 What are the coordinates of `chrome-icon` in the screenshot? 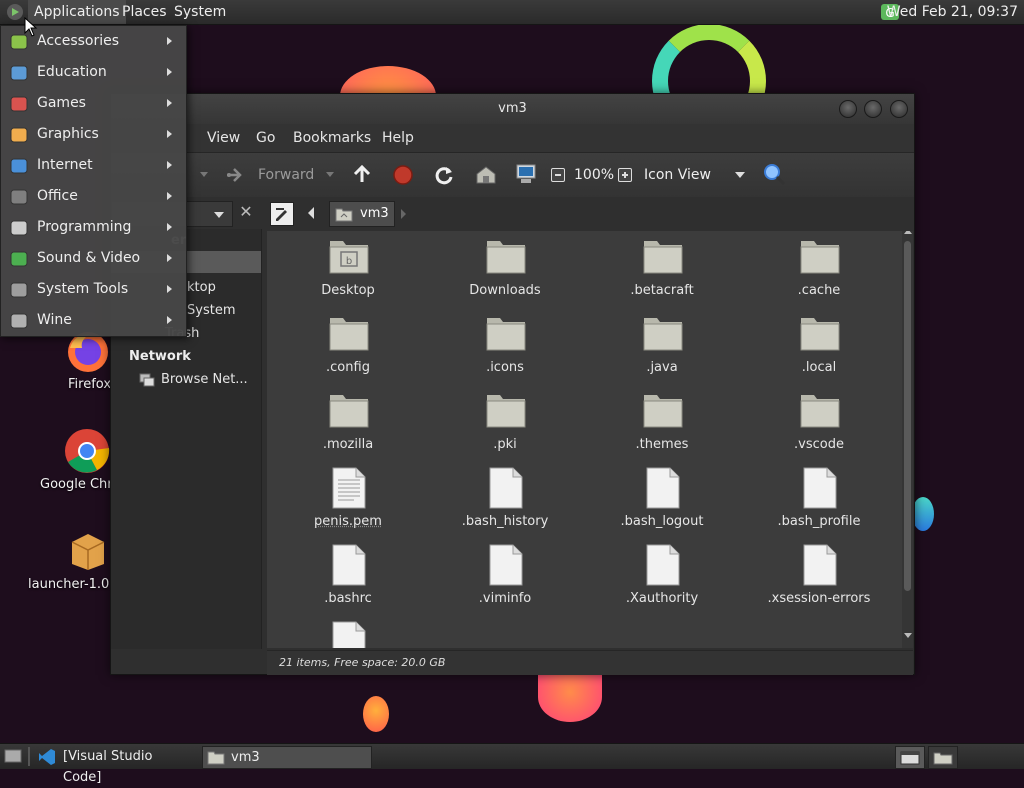 It's located at (87, 451).